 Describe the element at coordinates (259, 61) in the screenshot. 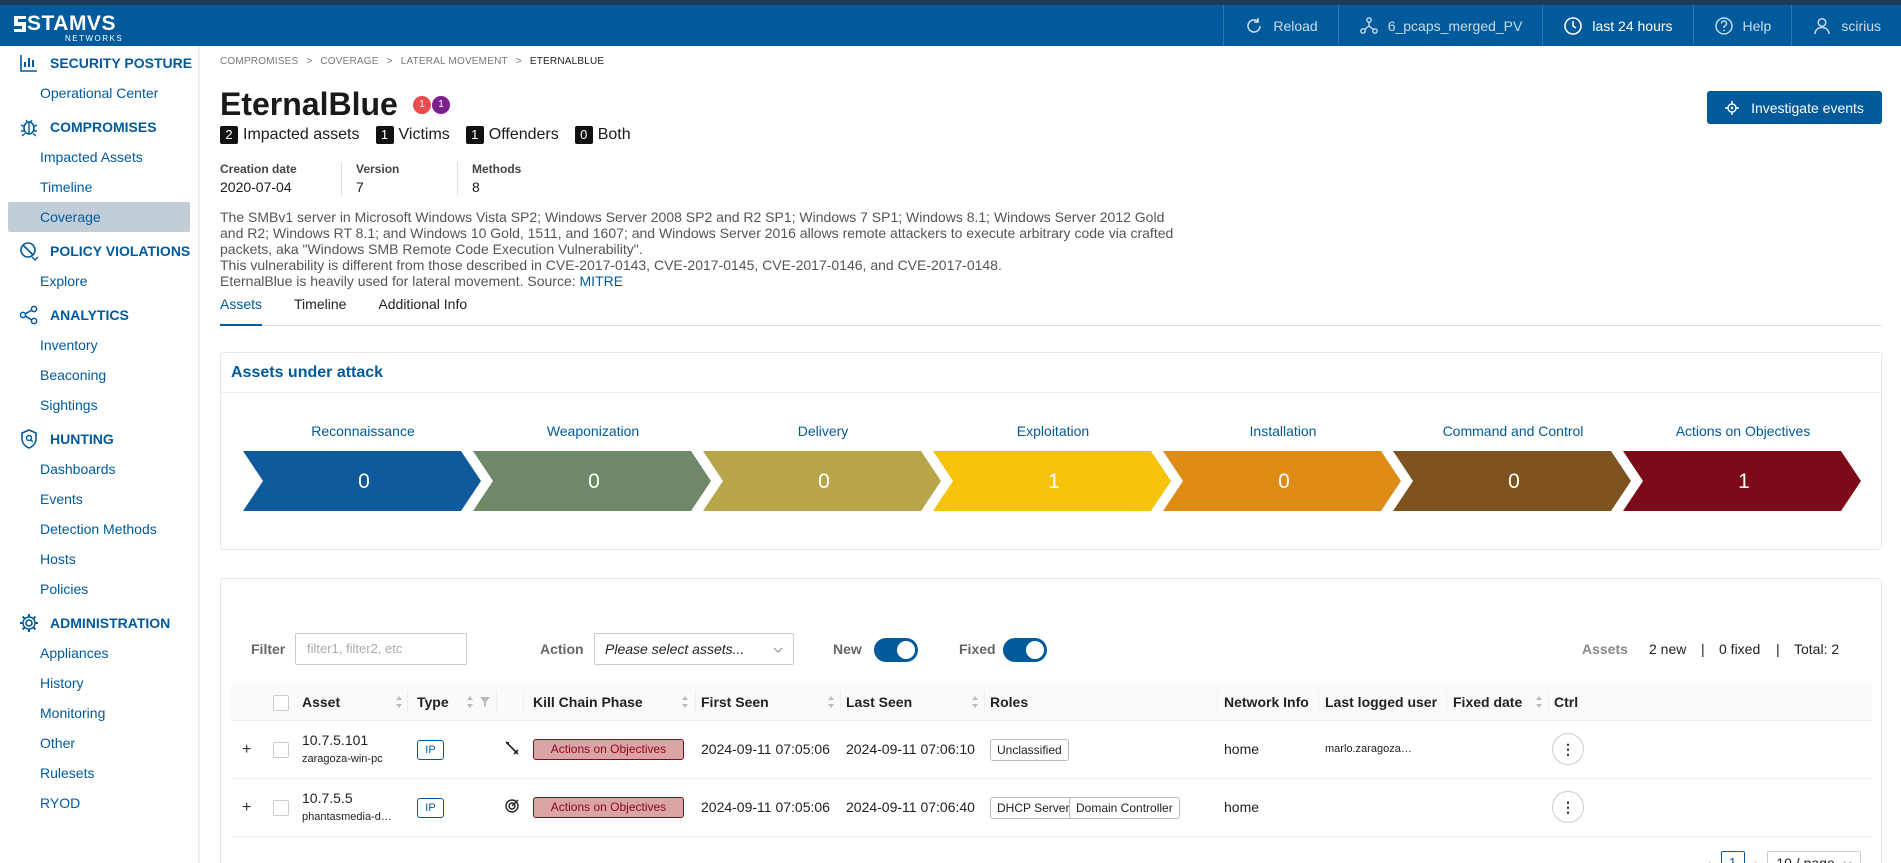

I see `breadcrumb-compromises: COMPROMISES` at that location.